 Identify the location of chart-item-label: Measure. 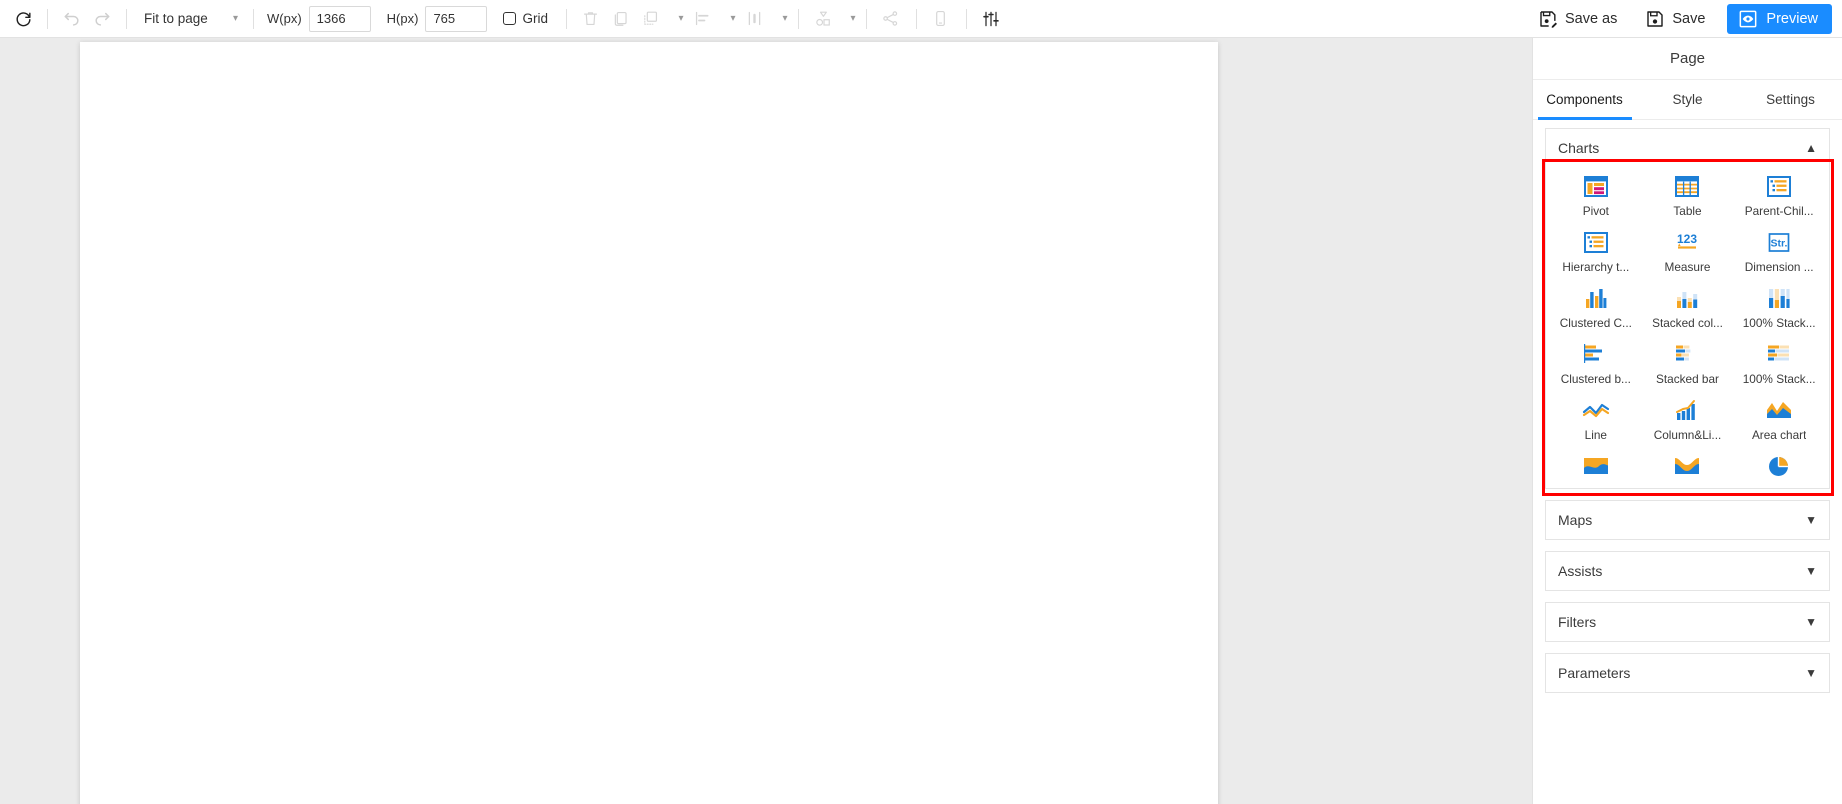
(1687, 267).